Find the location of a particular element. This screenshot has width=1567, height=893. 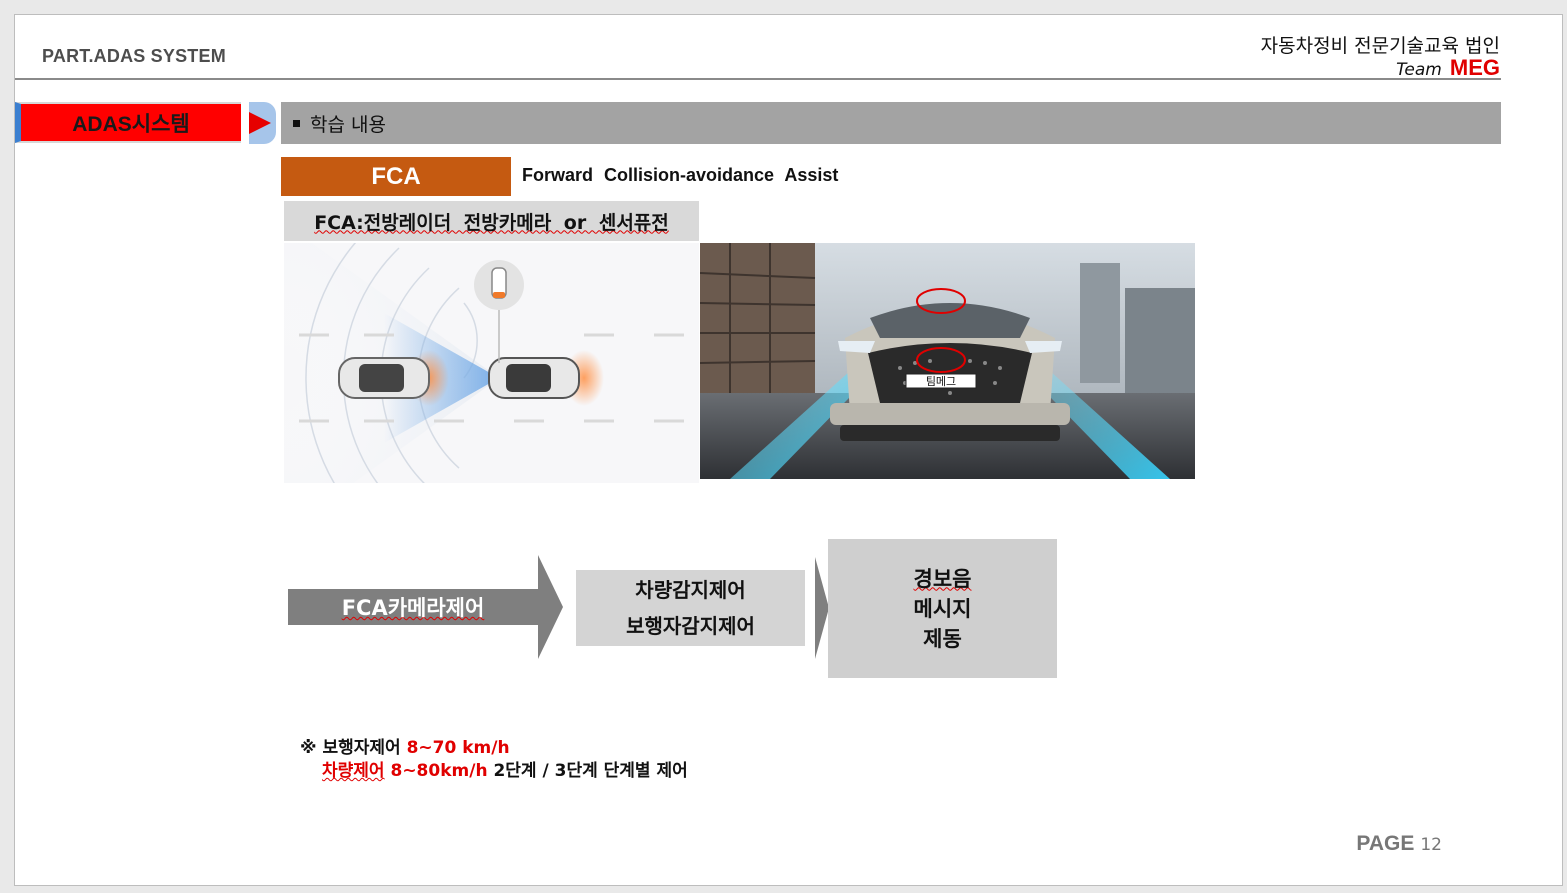

page-indicator: PAGE 12 is located at coordinates (1399, 843).